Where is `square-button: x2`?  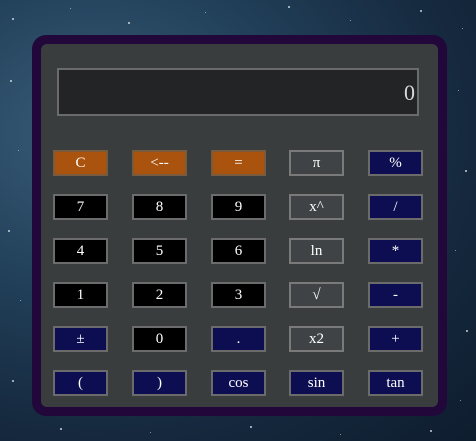
square-button: x2 is located at coordinates (316, 339).